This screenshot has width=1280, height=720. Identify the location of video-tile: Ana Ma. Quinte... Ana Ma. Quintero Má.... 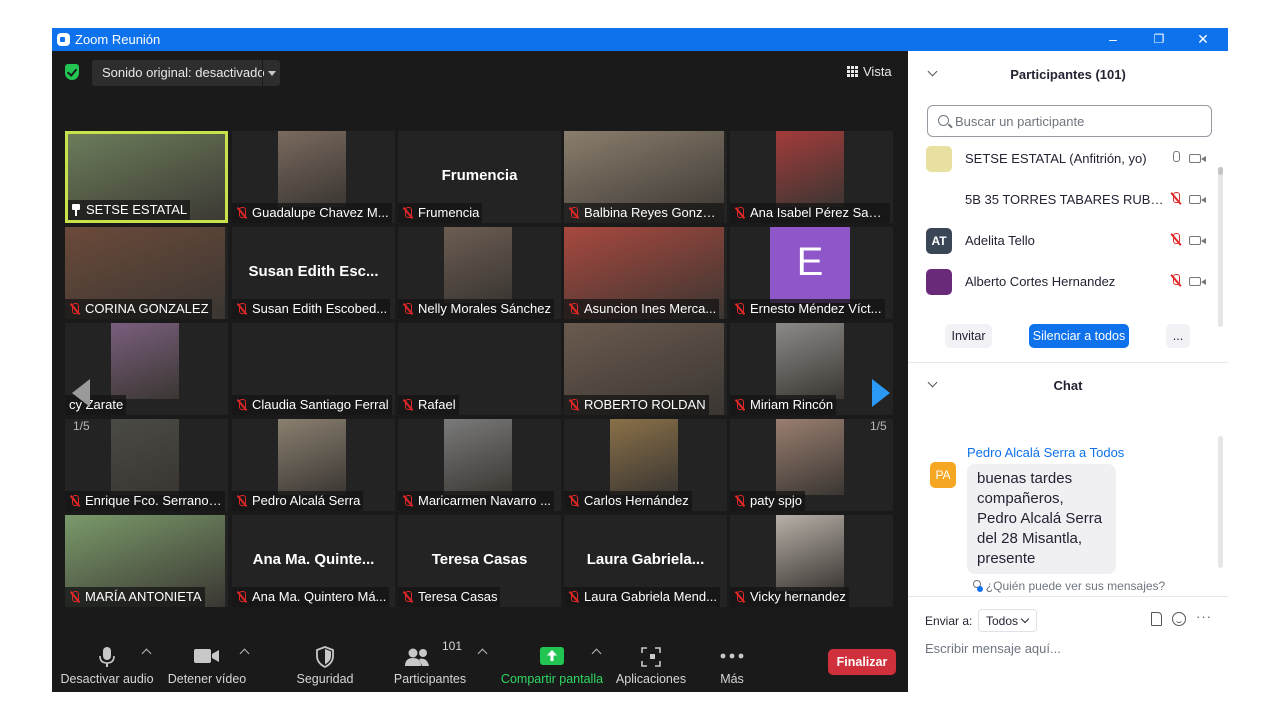
(313, 561).